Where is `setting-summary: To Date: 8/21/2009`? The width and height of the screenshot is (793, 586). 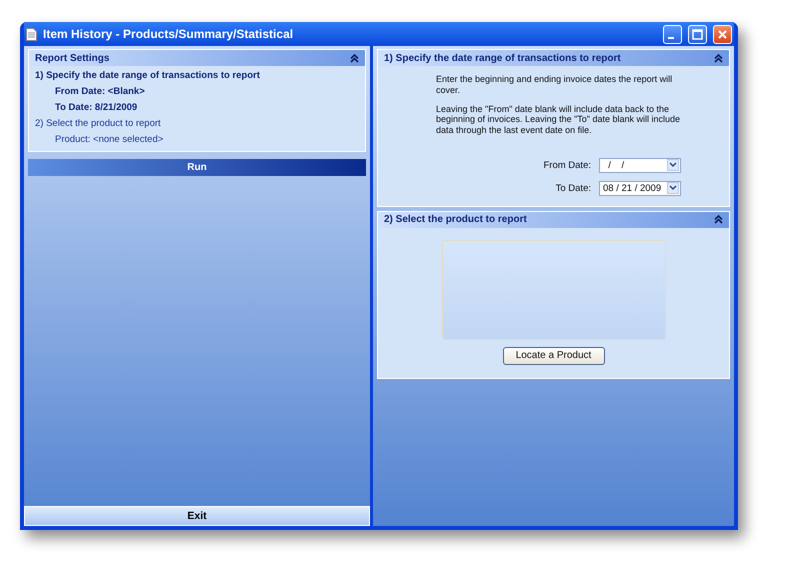
setting-summary: To Date: 8/21/2009 is located at coordinates (96, 107).